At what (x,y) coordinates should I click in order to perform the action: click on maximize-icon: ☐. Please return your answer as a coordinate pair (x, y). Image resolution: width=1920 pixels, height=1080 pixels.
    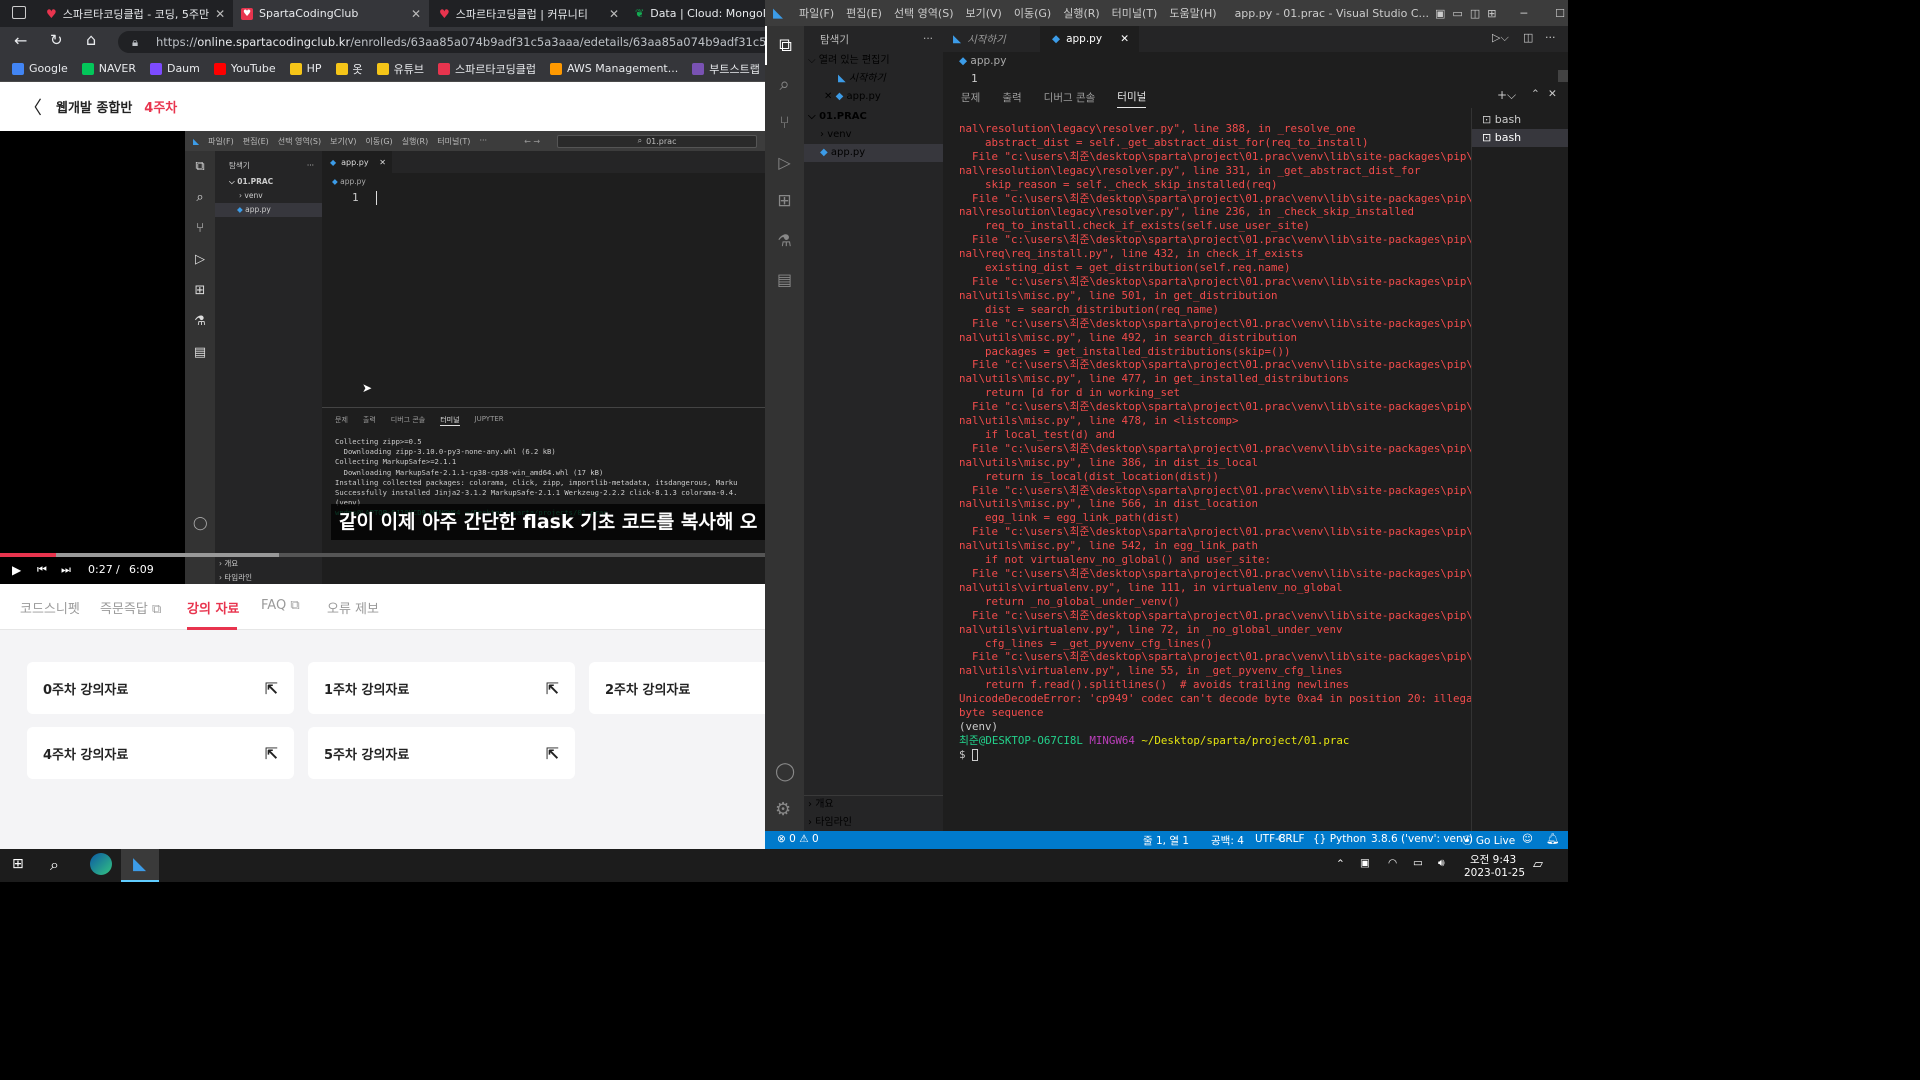
    Looking at the image, I should click on (1560, 13).